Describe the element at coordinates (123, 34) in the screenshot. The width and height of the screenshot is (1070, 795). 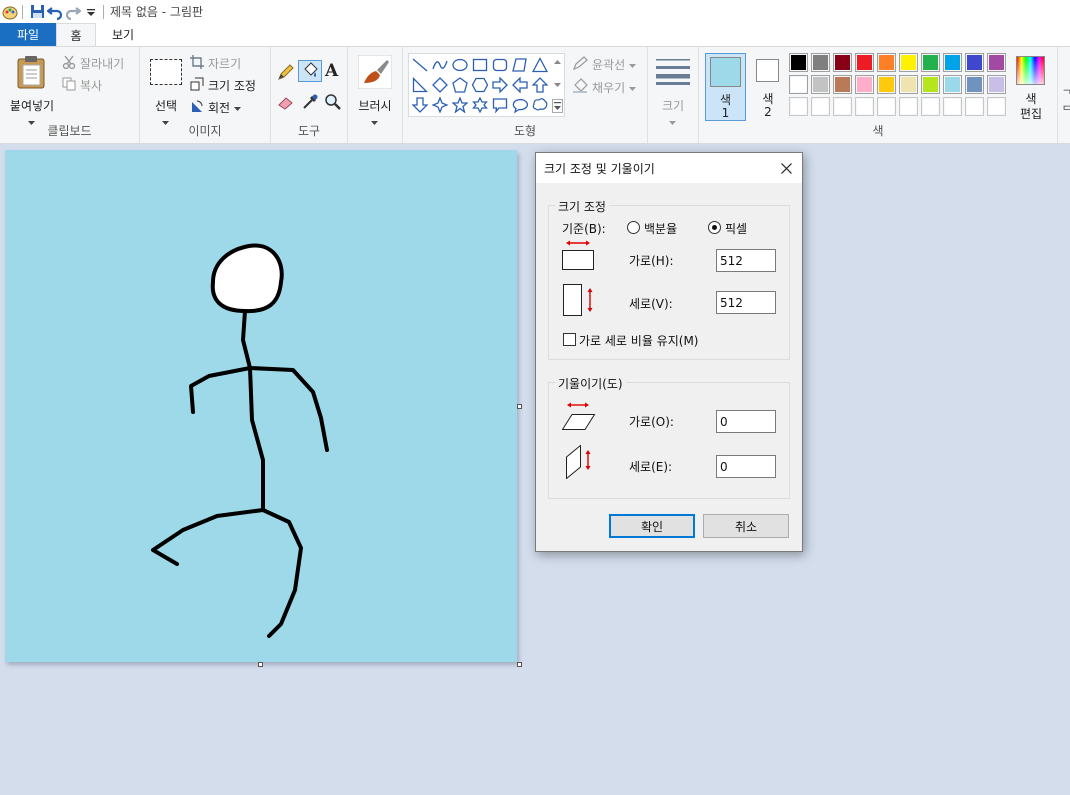
I see `tab-view: 보기` at that location.